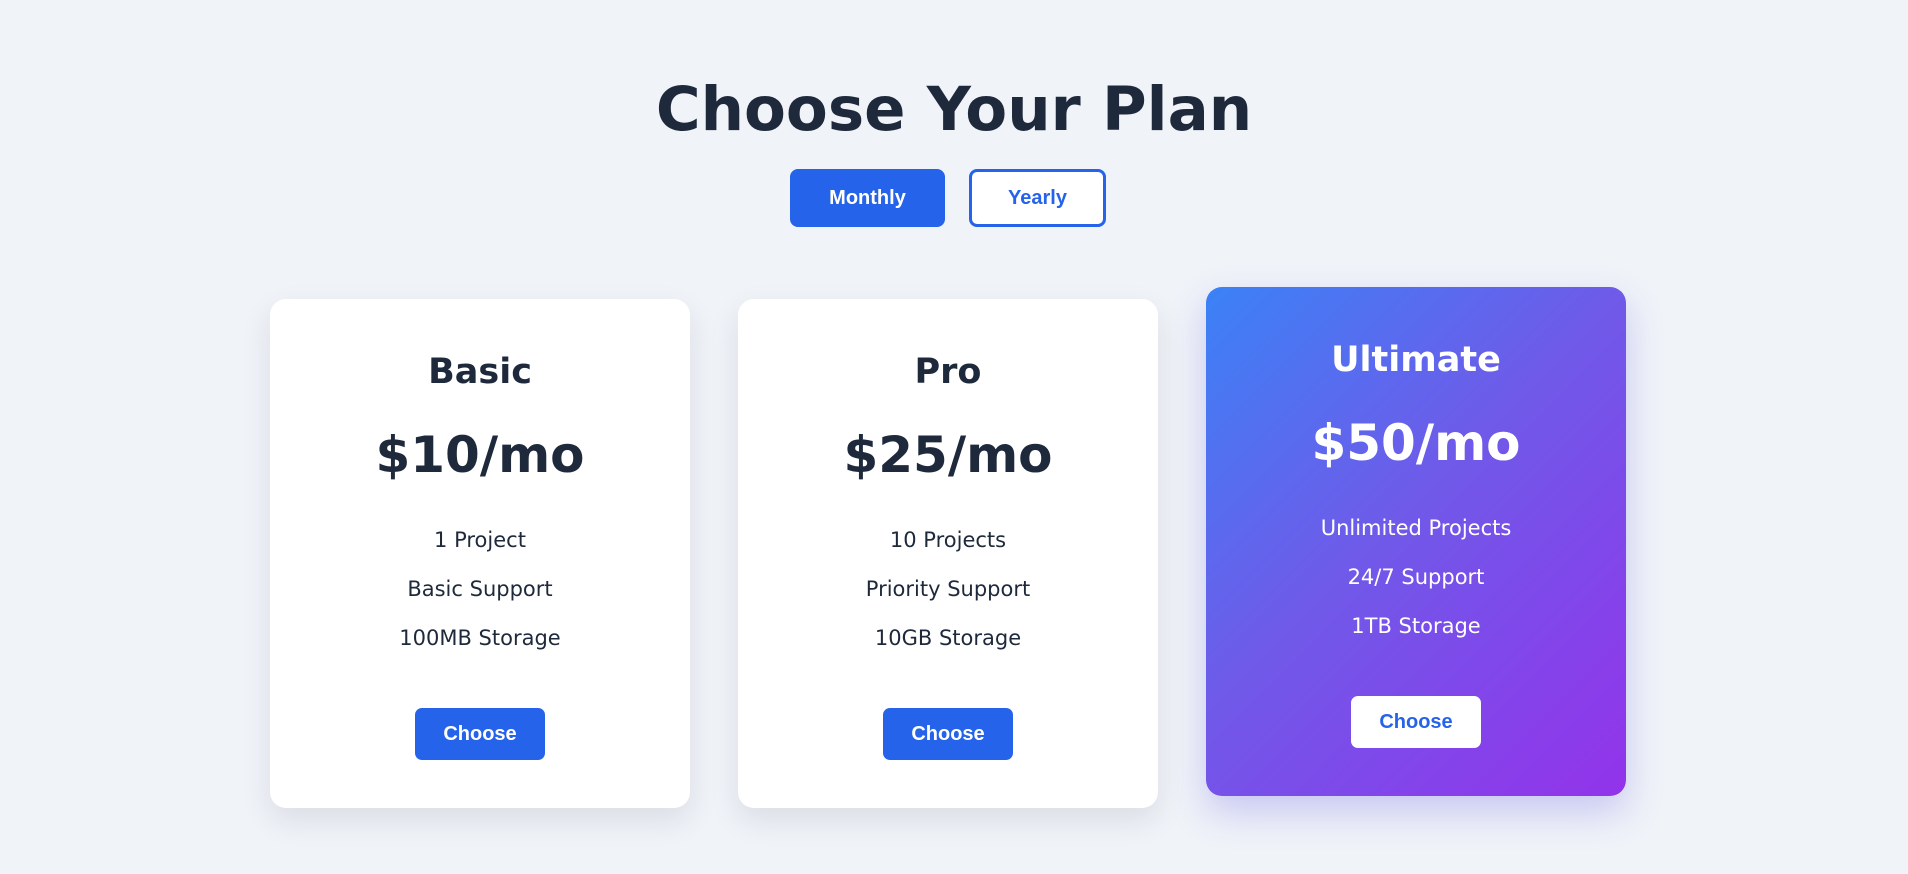  Describe the element at coordinates (954, 109) in the screenshot. I see `page-title: Choose Your Plan` at that location.